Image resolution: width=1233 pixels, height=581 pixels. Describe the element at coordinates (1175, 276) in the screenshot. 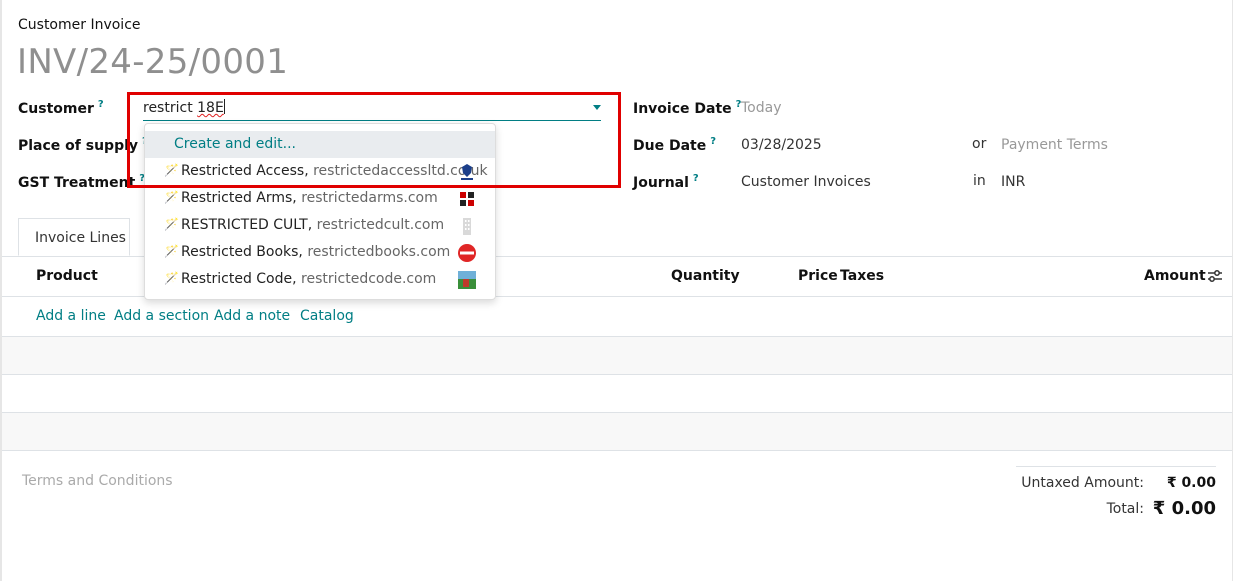

I see `column-amount: Amount` at that location.